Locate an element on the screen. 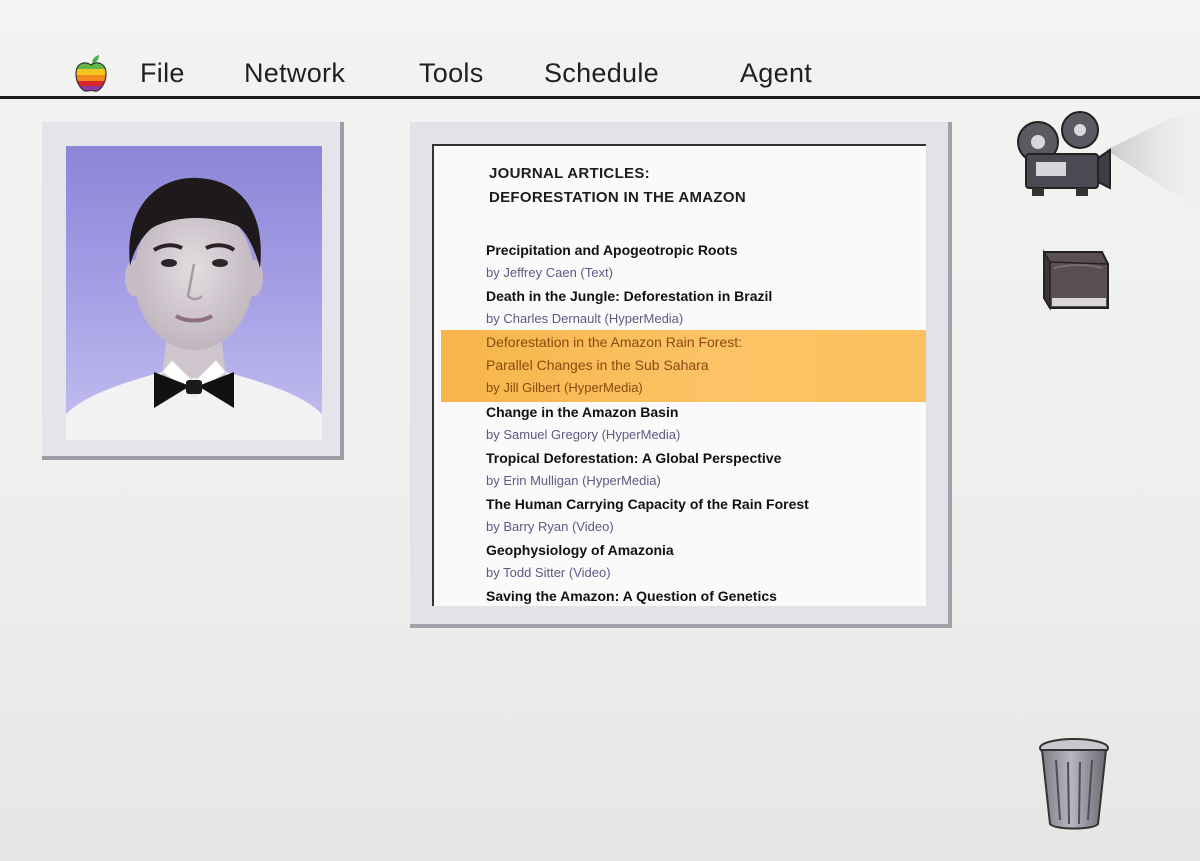  article-title: Geophysiology of Amazonia is located at coordinates (580, 550).